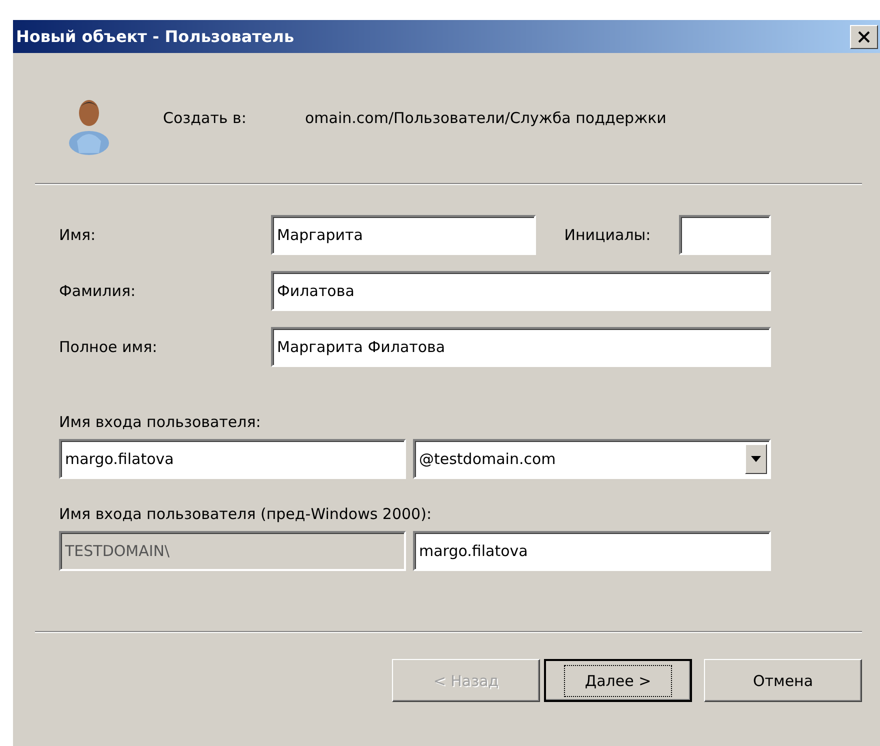 Image resolution: width=880 pixels, height=746 pixels. Describe the element at coordinates (724, 235) in the screenshot. I see `initials-field` at that location.